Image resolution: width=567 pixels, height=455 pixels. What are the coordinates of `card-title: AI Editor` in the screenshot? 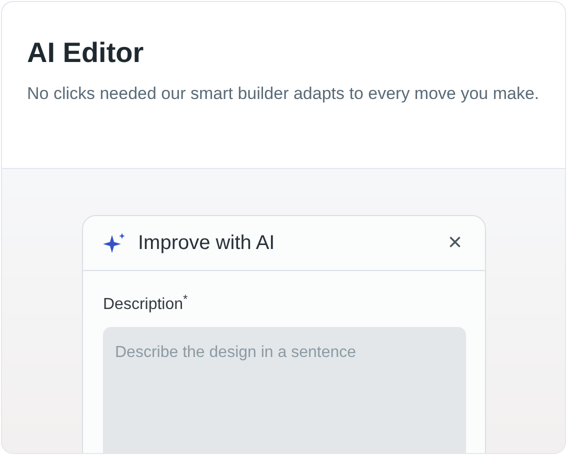 It's located at (86, 53).